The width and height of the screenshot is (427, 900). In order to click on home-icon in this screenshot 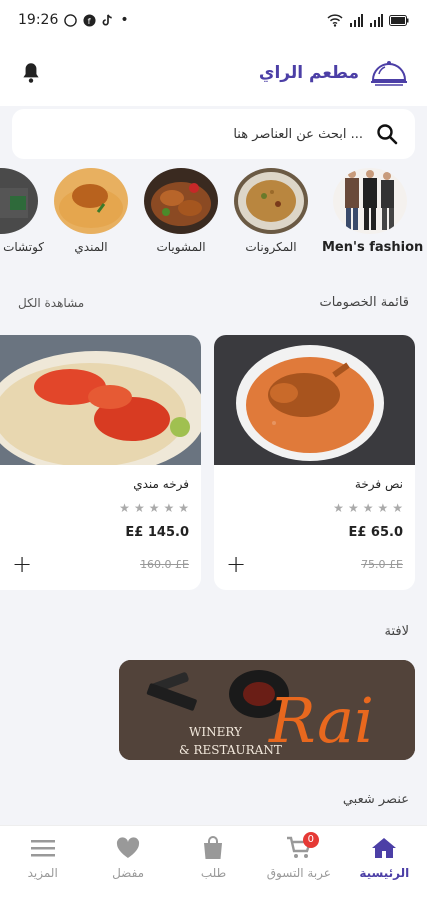, I will do `click(384, 848)`.